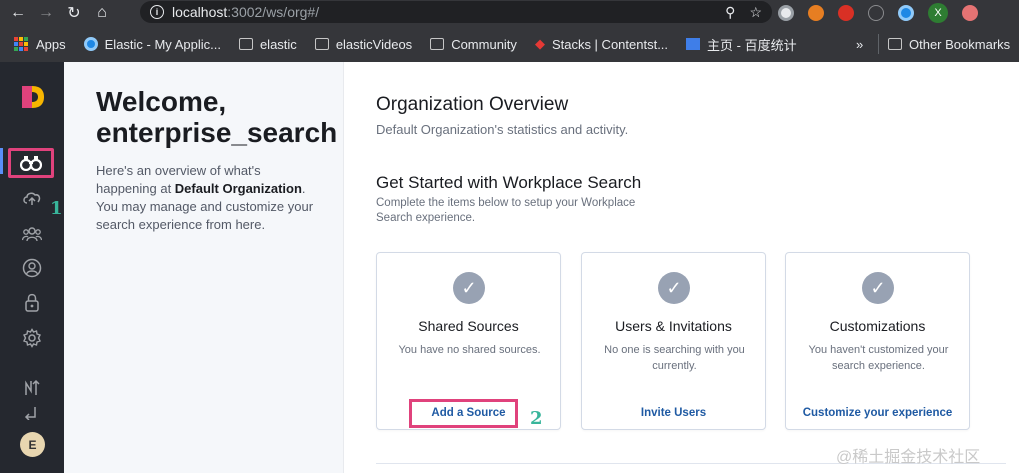 This screenshot has width=1019, height=473. Describe the element at coordinates (674, 358) in the screenshot. I see `card-description: No one is searching with you currently.` at that location.